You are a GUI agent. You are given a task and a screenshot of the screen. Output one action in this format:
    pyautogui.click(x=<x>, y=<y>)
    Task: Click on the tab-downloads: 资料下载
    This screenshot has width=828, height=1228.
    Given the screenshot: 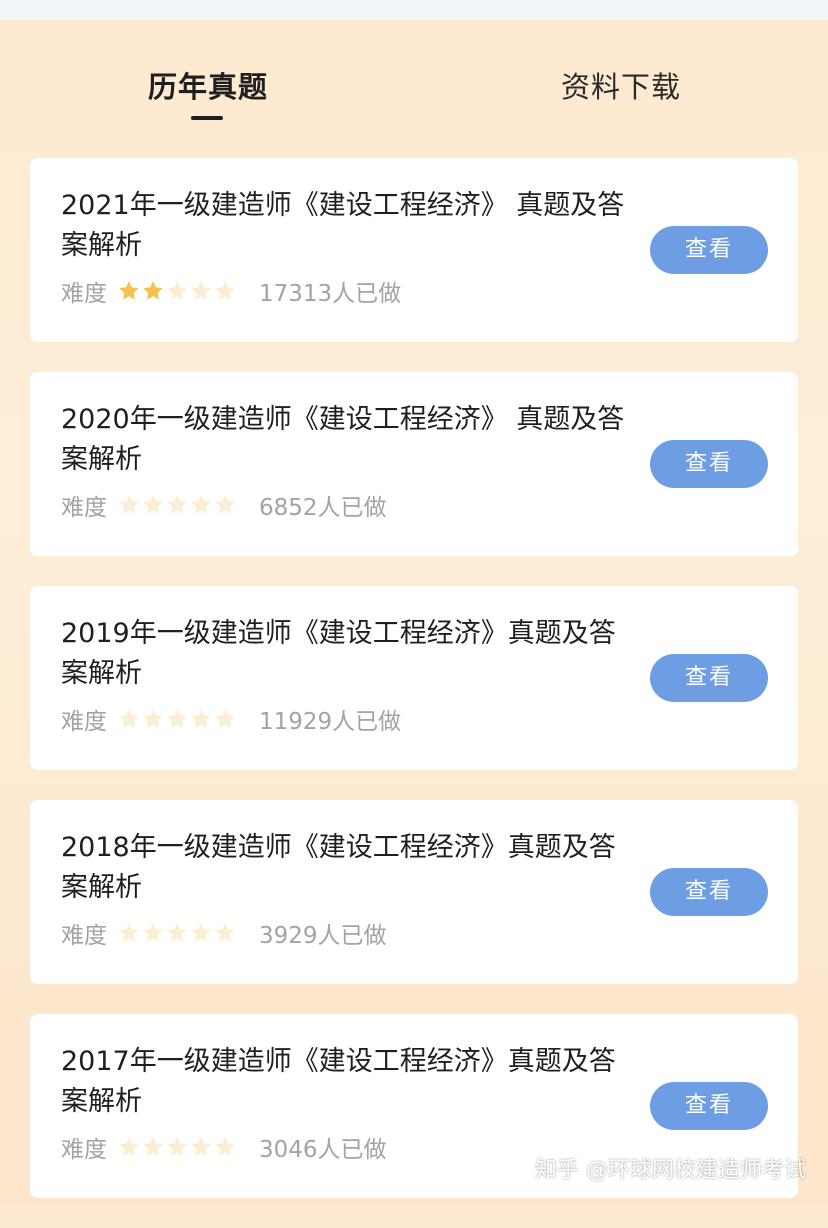 What is the action you would take?
    pyautogui.click(x=621, y=85)
    